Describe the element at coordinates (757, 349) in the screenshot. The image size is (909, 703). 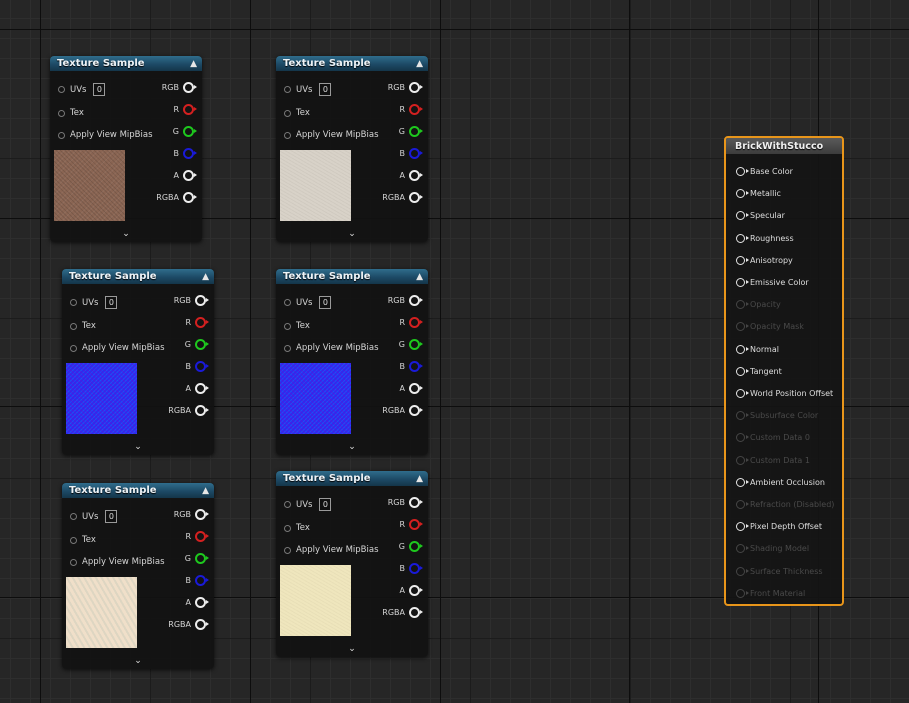
I see `material-input-pin: Normal` at that location.